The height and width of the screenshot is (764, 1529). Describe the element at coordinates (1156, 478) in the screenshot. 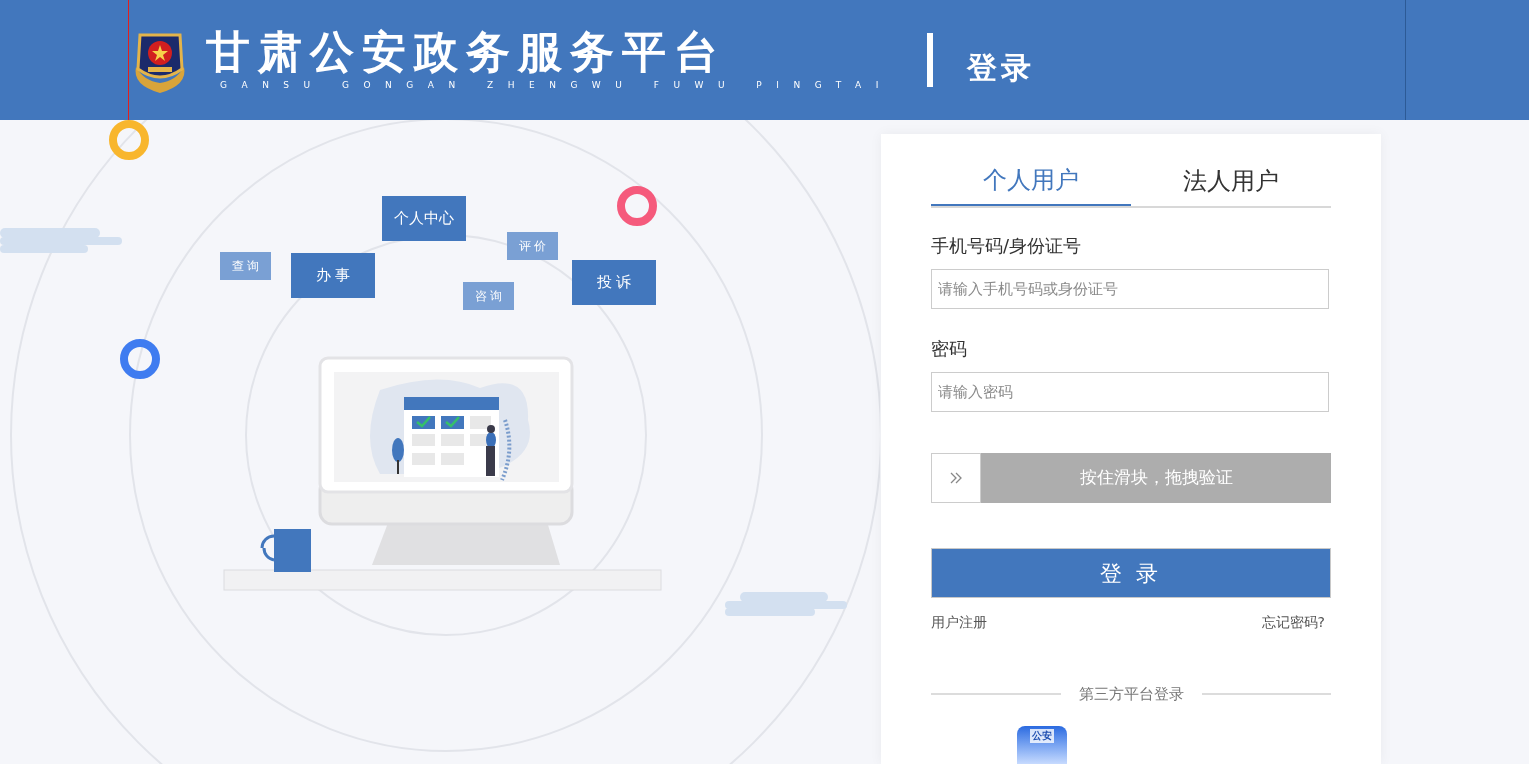

I see `slider-hint: 按住滑块，拖拽验证` at that location.